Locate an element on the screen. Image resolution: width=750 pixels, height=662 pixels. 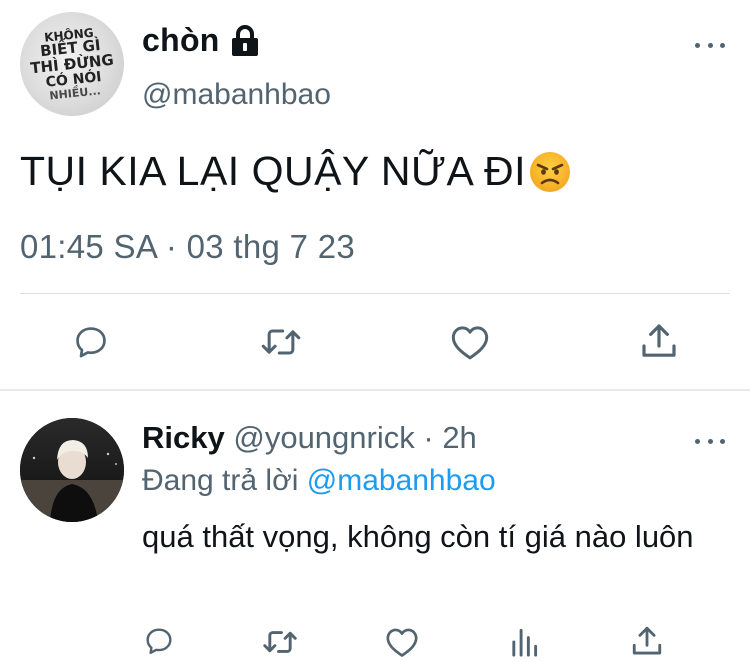
reply-time: 2h is located at coordinates (459, 437).